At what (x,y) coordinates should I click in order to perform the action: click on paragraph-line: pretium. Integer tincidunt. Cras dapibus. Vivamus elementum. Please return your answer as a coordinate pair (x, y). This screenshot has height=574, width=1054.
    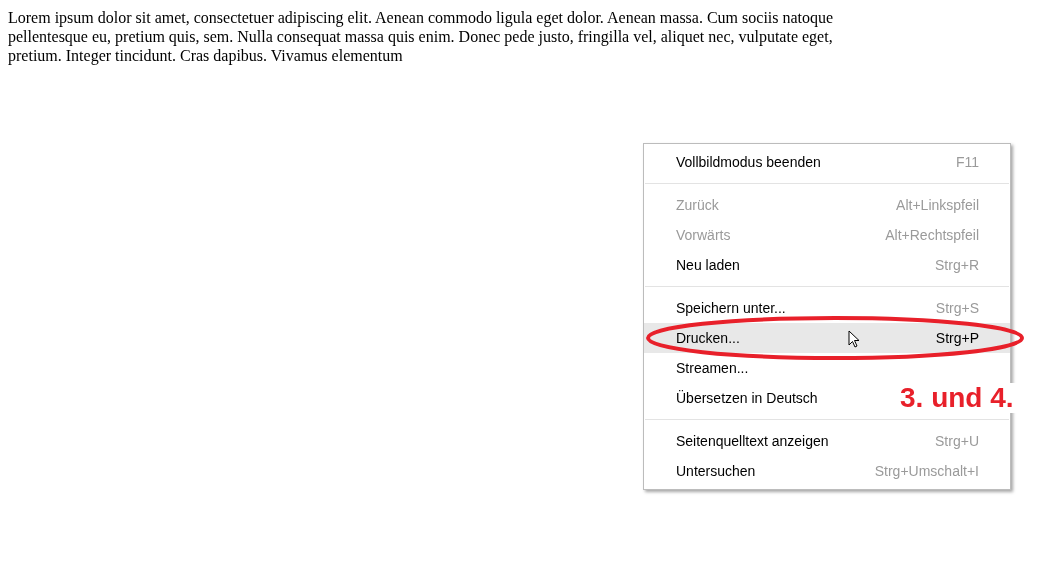
    Looking at the image, I should click on (205, 55).